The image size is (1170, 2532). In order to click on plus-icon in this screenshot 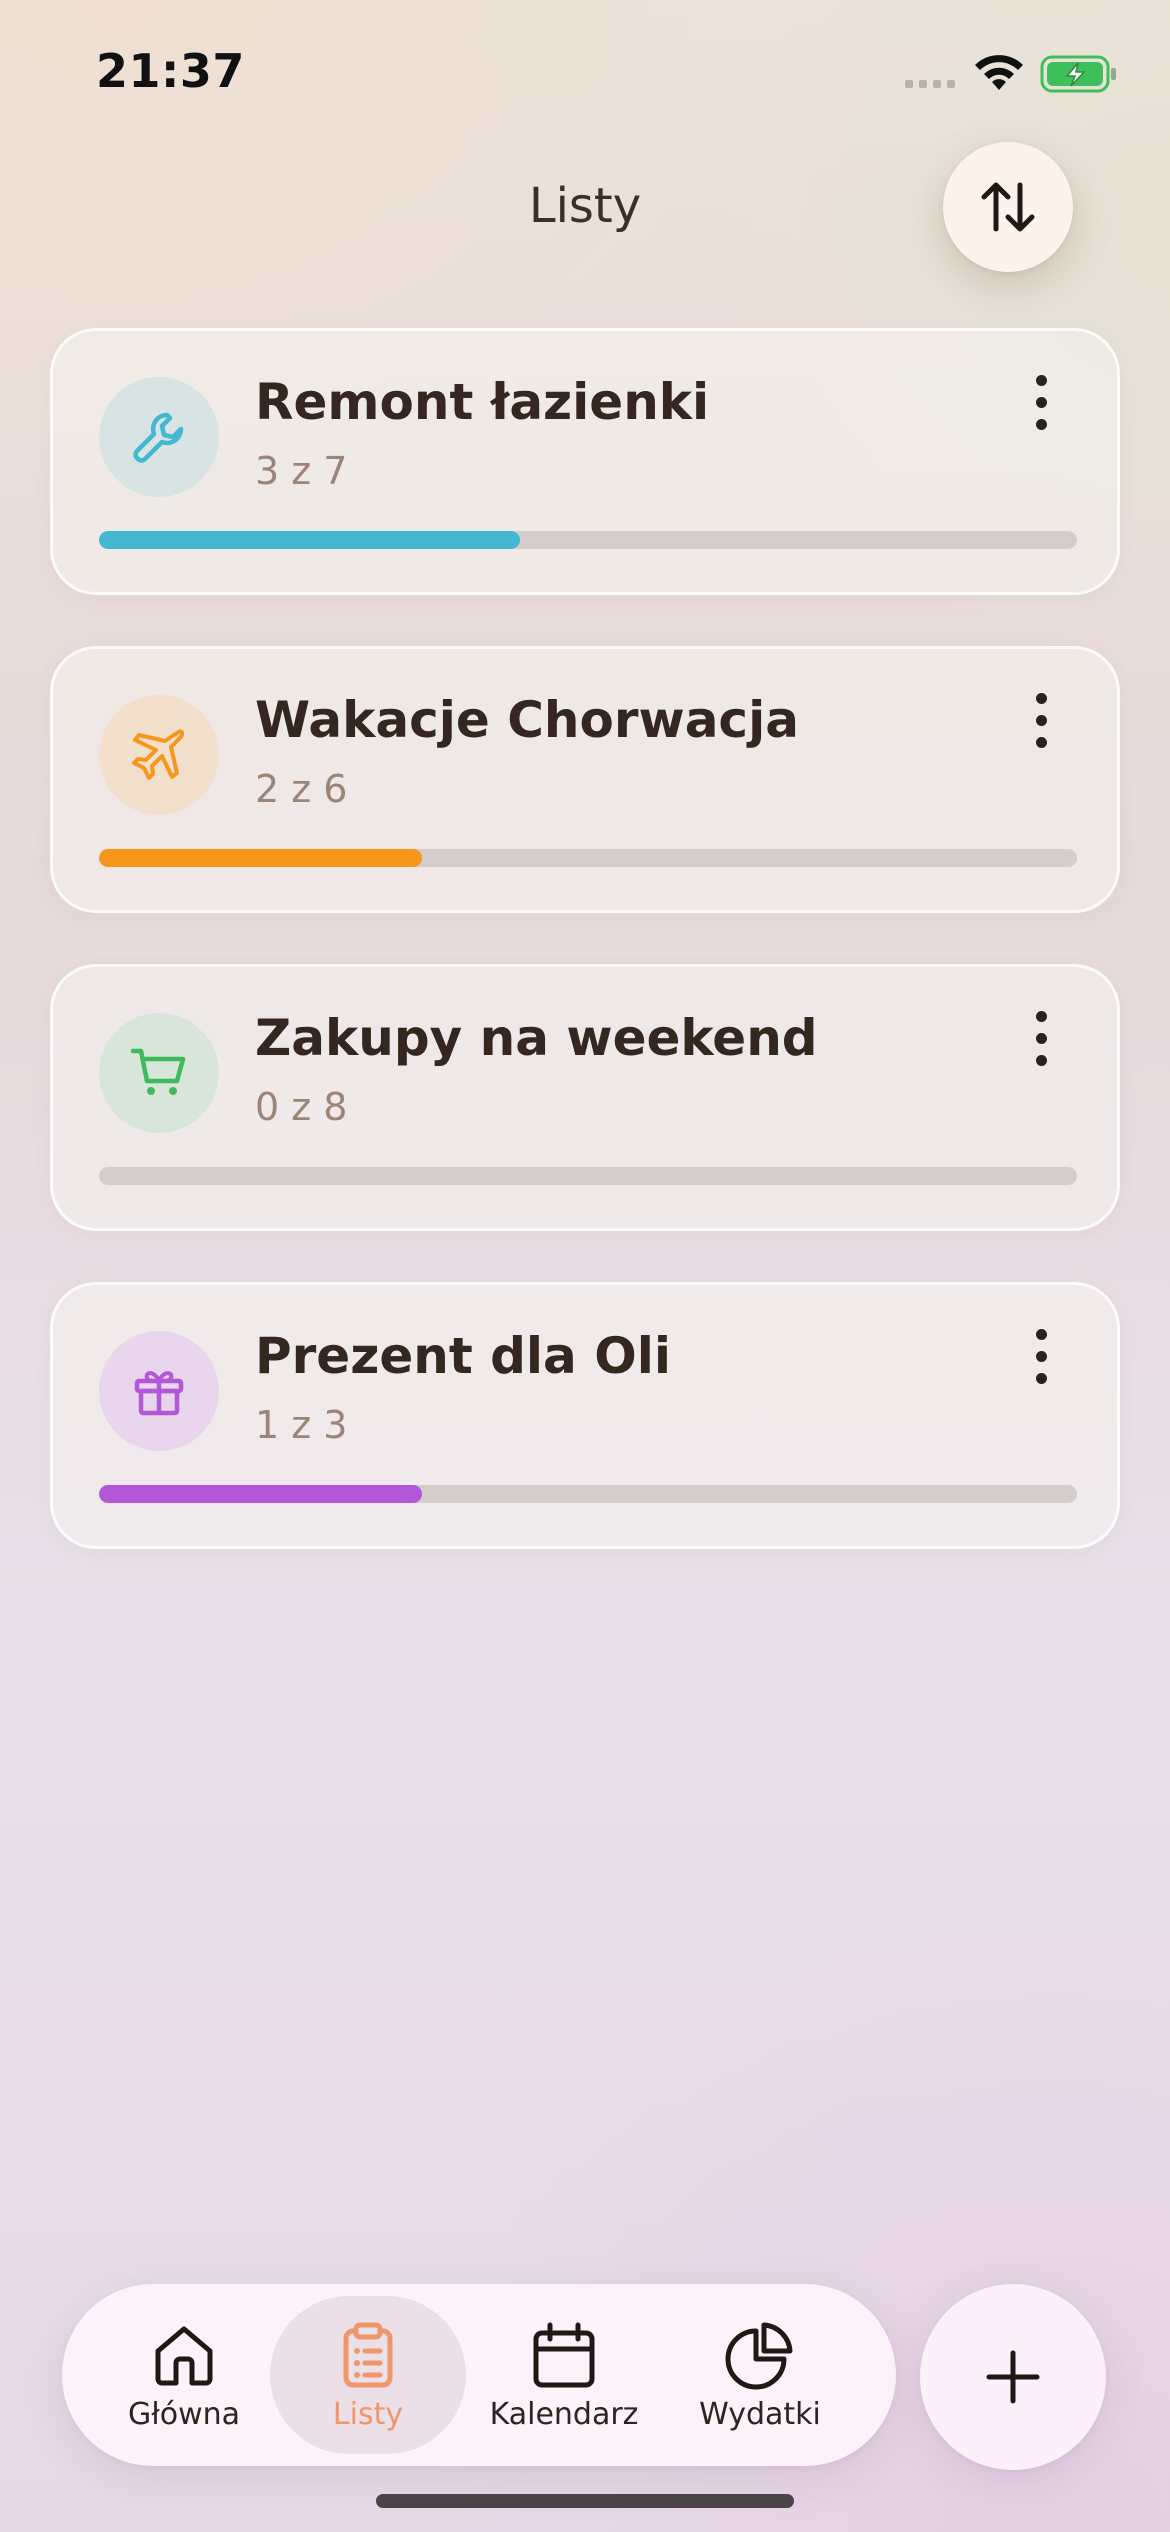, I will do `click(1013, 2377)`.